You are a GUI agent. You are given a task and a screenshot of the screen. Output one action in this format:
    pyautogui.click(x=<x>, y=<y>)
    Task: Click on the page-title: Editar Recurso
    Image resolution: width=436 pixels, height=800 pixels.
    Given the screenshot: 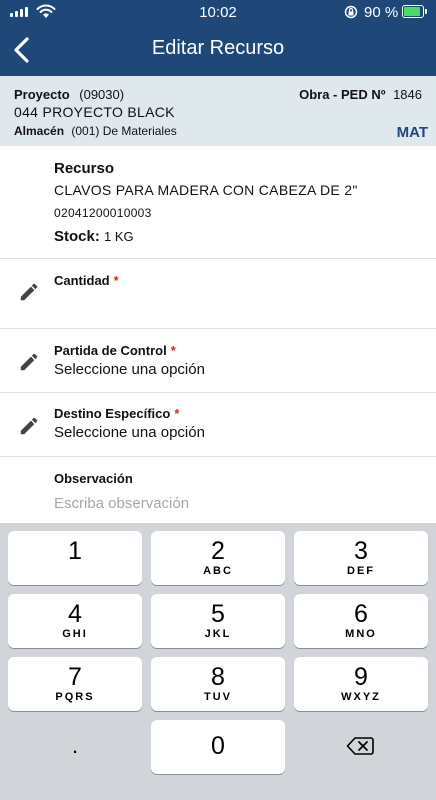 What is the action you would take?
    pyautogui.click(x=218, y=48)
    